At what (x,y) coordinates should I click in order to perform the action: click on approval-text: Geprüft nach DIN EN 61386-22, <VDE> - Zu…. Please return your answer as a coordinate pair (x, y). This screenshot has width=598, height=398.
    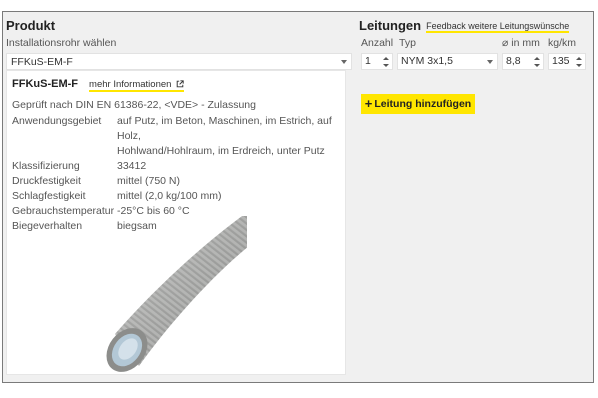
    Looking at the image, I should click on (134, 105).